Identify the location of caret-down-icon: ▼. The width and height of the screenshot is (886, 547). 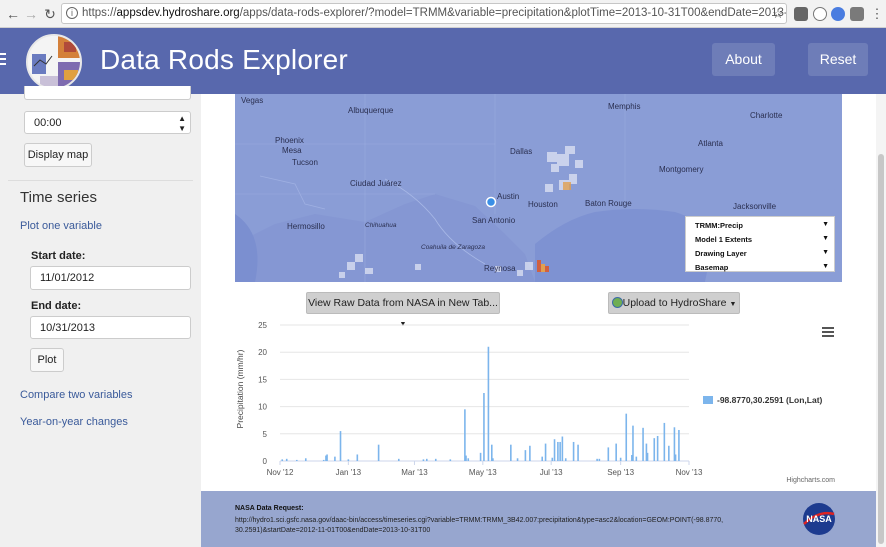
(825, 224).